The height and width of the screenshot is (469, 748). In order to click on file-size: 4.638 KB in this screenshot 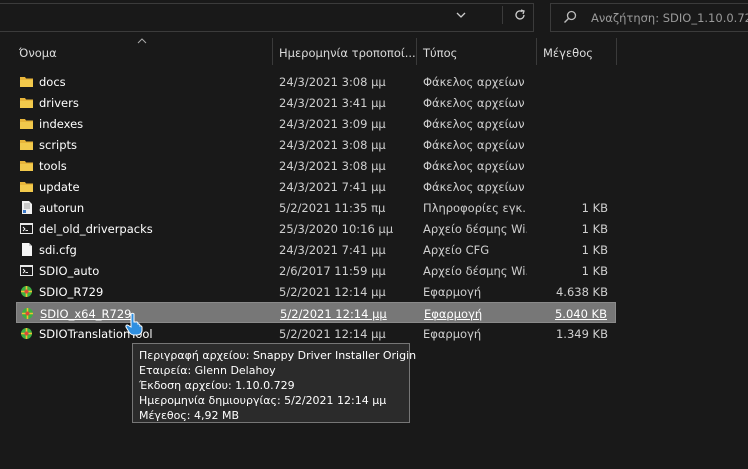, I will do `click(581, 292)`.